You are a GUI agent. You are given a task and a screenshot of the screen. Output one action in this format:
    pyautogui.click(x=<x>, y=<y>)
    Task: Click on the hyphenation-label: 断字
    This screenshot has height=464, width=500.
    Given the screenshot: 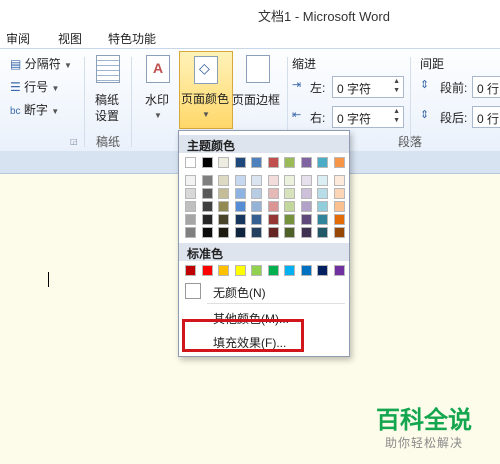 What is the action you would take?
    pyautogui.click(x=35, y=110)
    